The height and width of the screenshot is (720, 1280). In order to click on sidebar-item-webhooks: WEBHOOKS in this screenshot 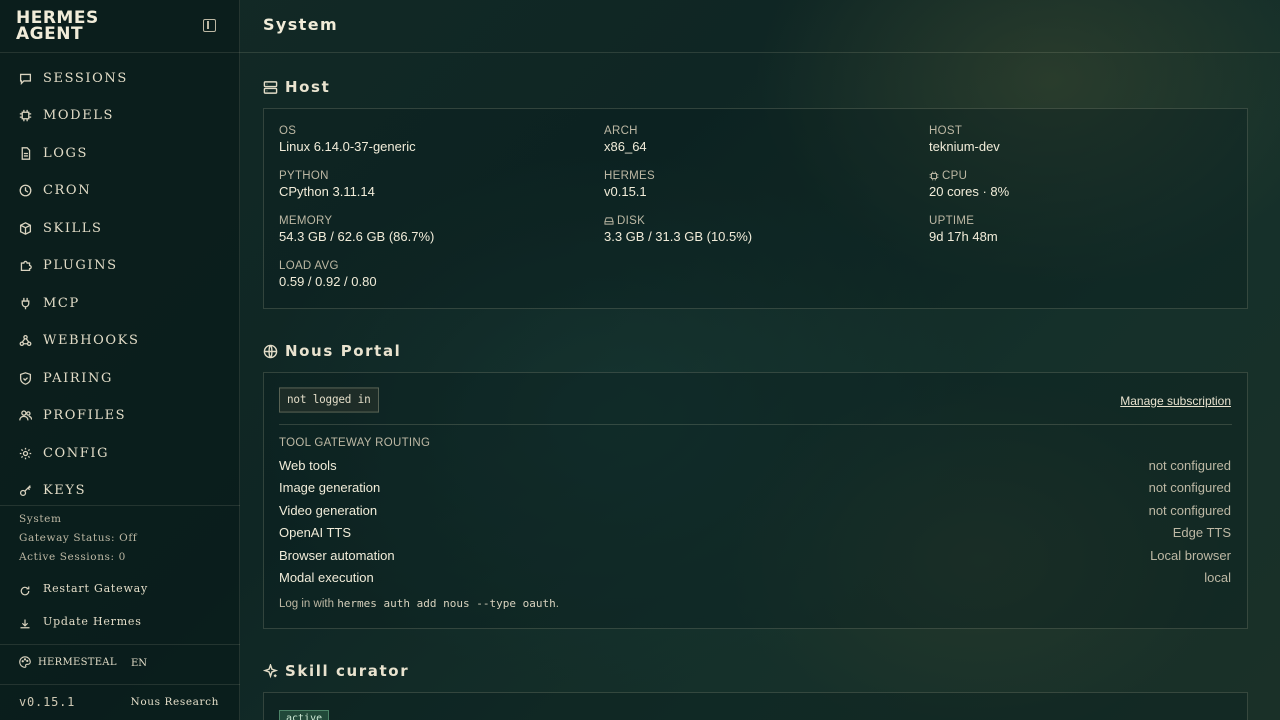, I will do `click(119, 340)`.